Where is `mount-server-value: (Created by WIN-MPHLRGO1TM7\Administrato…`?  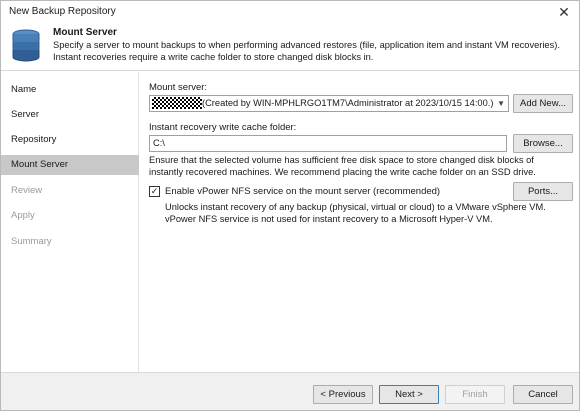
mount-server-value: (Created by WIN-MPHLRGO1TM7\Administrato… is located at coordinates (348, 103).